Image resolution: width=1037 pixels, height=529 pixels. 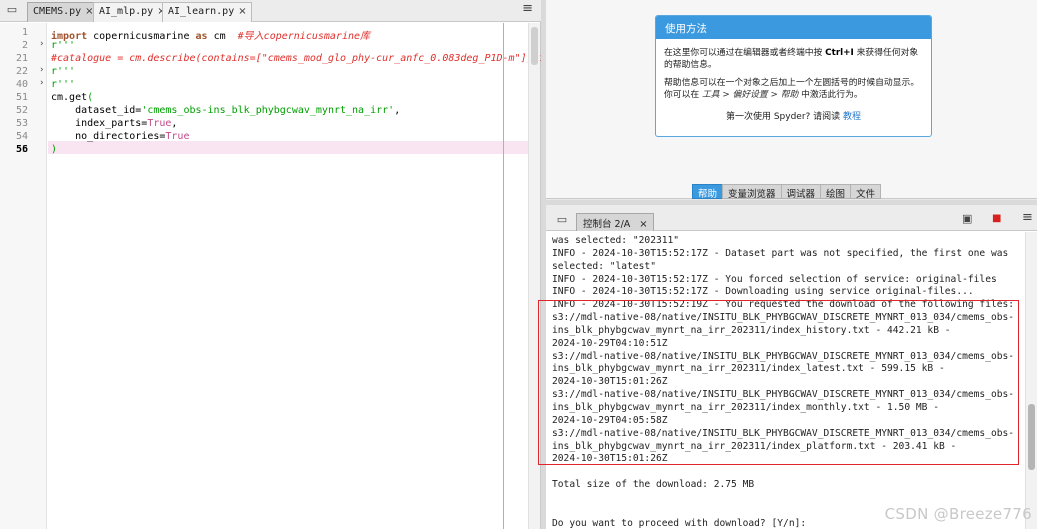 I want to click on help-paragraph: 在这里你可以通过在编辑器或者终端中按 Ctrl+I 来获得任何对象的帮助信息。, so click(x=791, y=59).